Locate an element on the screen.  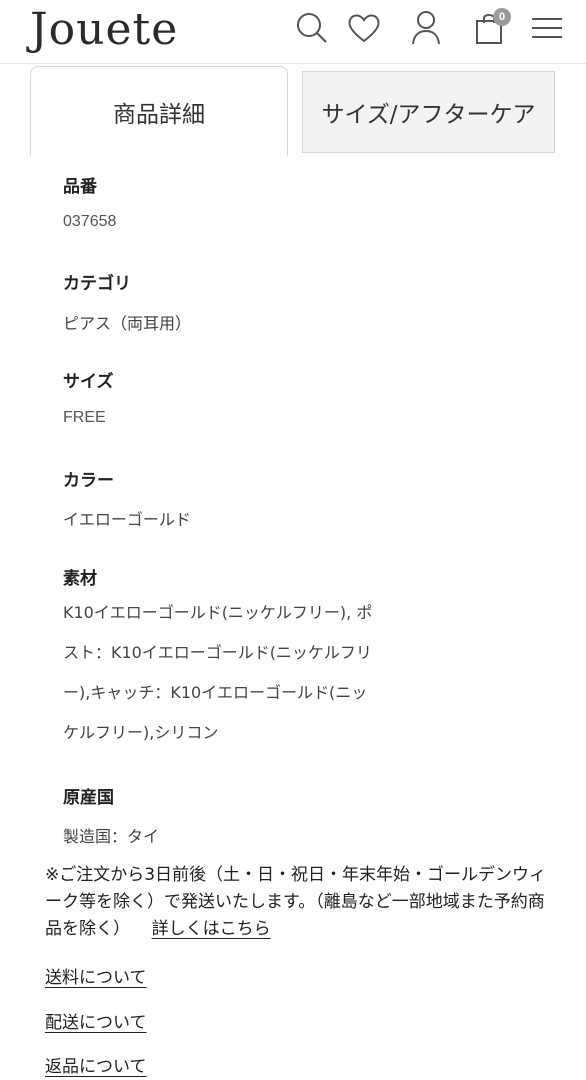
heart-icon is located at coordinates (364, 28).